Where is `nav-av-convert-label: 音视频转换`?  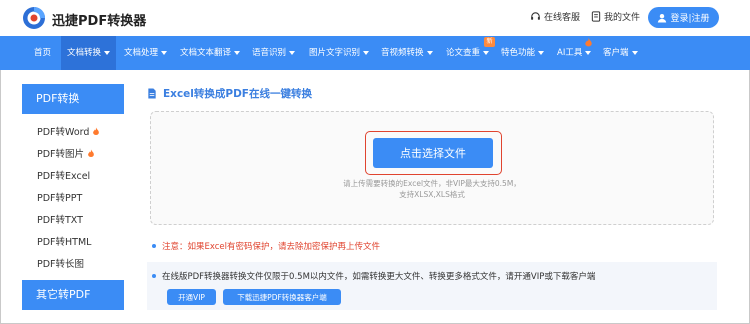 nav-av-convert-label: 音视频转换 is located at coordinates (402, 53).